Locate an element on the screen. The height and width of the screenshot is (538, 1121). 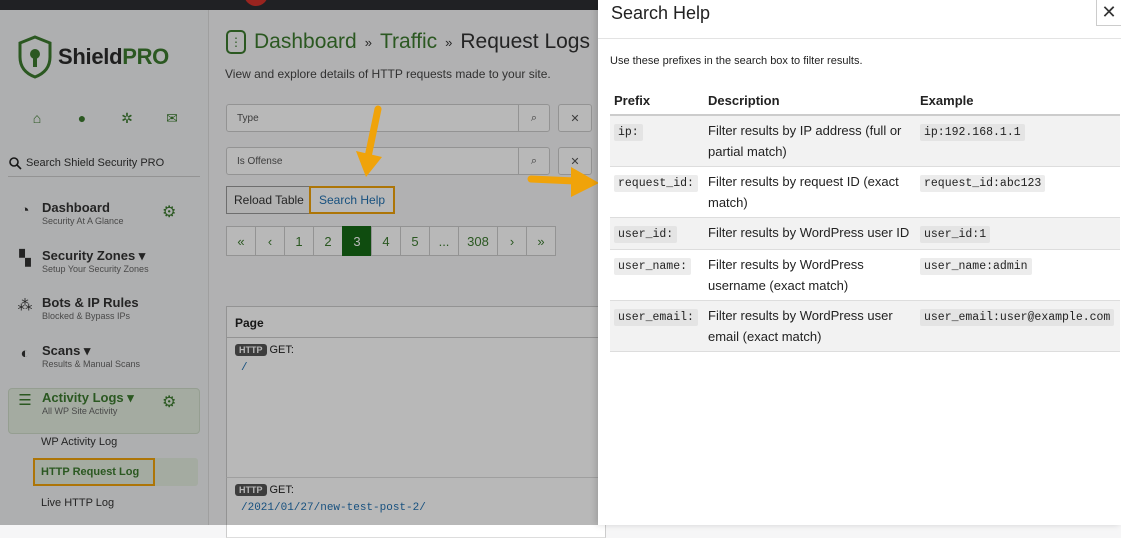
prefix-example: user_id:1 is located at coordinates (955, 234).